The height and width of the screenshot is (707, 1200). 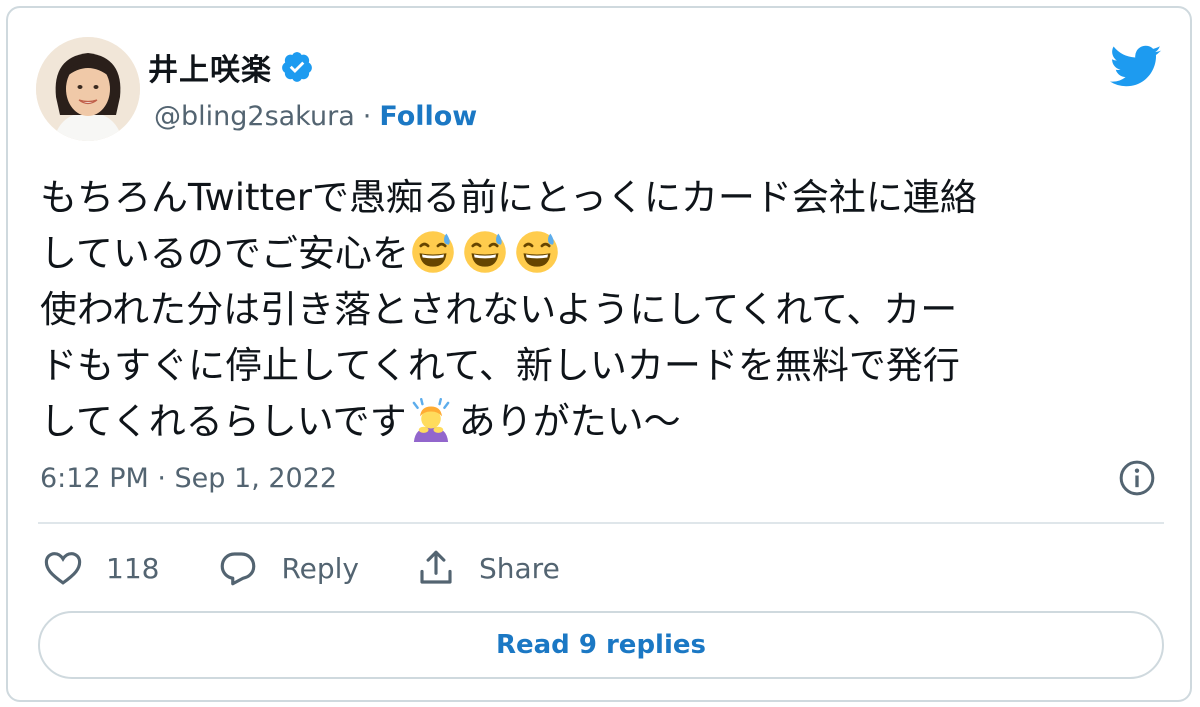 I want to click on tweet-line: もちろんTwitterで愚痴る前にとっくにカード会社に連絡, so click(x=508, y=197).